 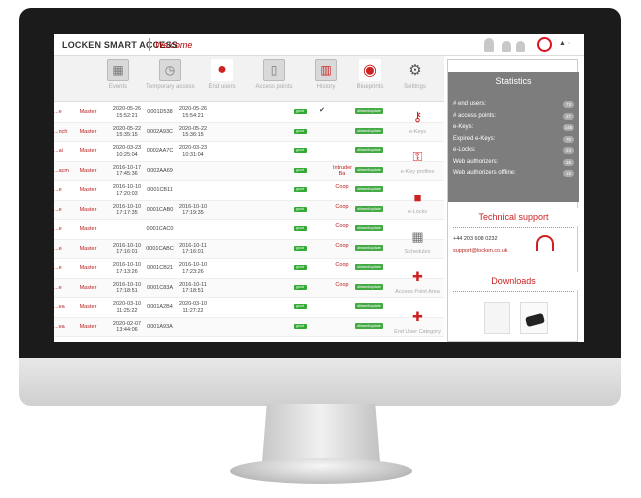 I want to click on toolbar-access-points: ▯ Access points, so click(x=274, y=80).